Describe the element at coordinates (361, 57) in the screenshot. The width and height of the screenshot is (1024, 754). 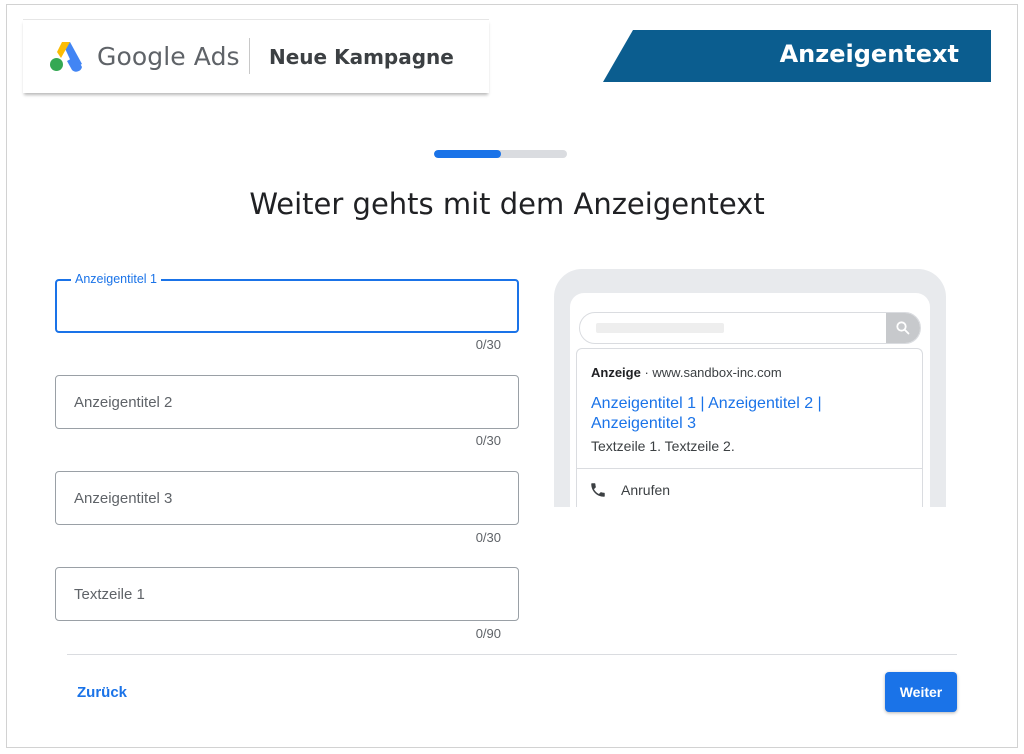
I see `campaign-label: Neue Kampagne` at that location.